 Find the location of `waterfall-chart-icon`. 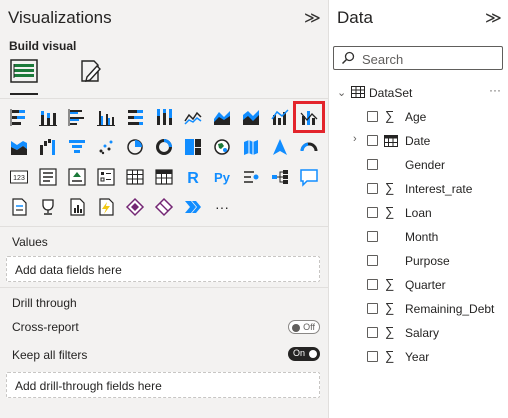

waterfall-chart-icon is located at coordinates (48, 147).